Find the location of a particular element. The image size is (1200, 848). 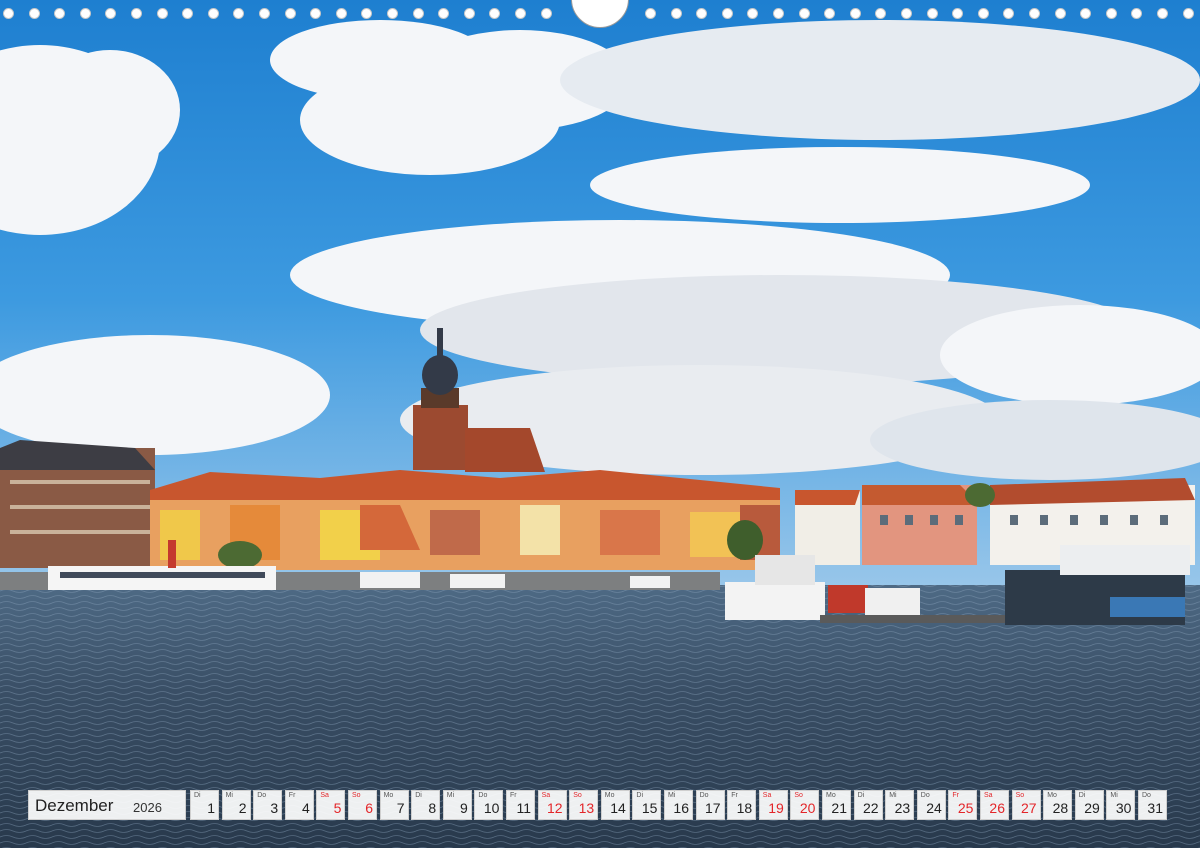

day-cell: Sa 26 is located at coordinates (994, 805).